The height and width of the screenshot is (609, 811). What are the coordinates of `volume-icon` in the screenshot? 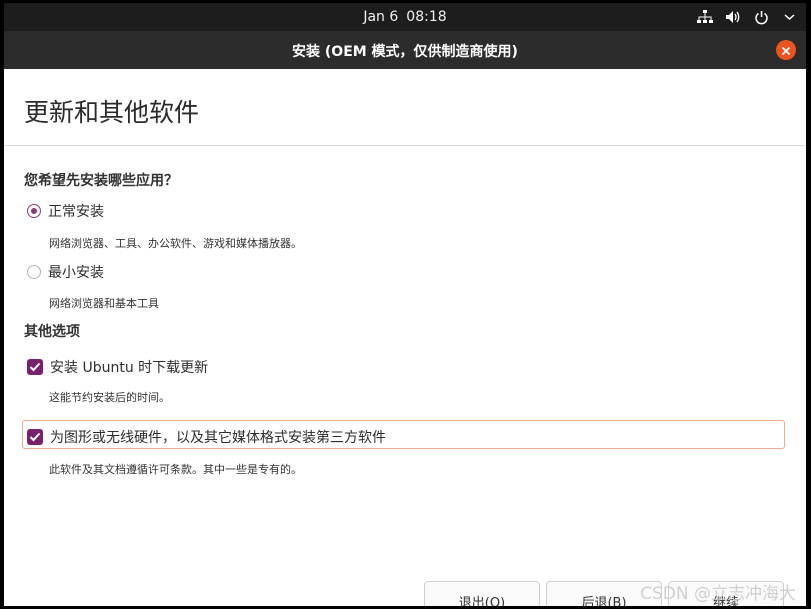 It's located at (733, 17).